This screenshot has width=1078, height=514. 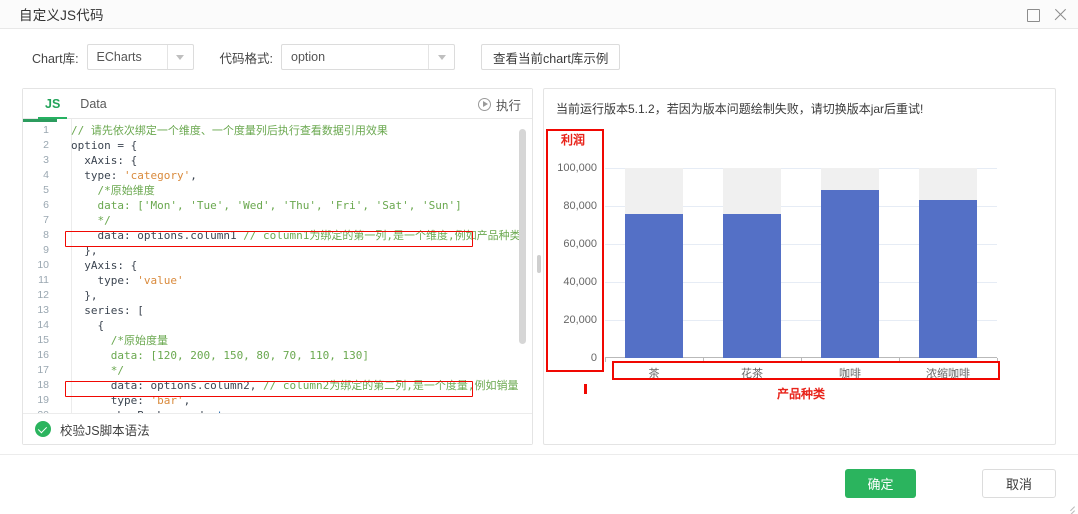 I want to click on x-axis-tick-label: 浓缩咖啡, so click(x=948, y=374).